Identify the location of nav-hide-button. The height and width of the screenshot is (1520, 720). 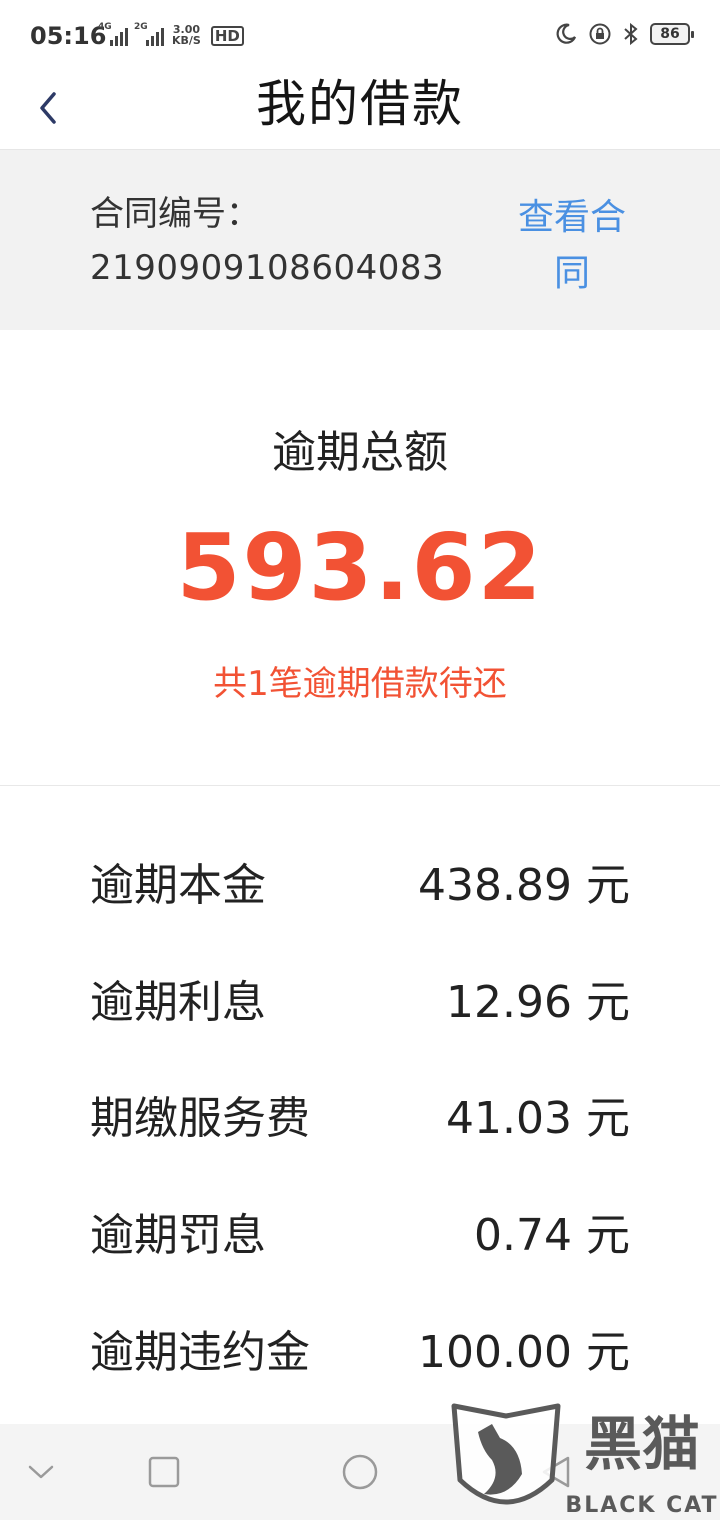
(41, 1472).